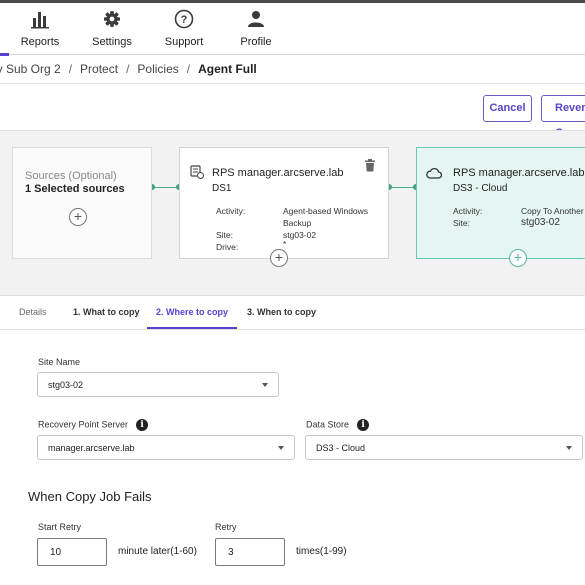 The image size is (585, 585). What do you see at coordinates (222, 188) in the screenshot?
I see `rps-datastore: DS1` at bounding box center [222, 188].